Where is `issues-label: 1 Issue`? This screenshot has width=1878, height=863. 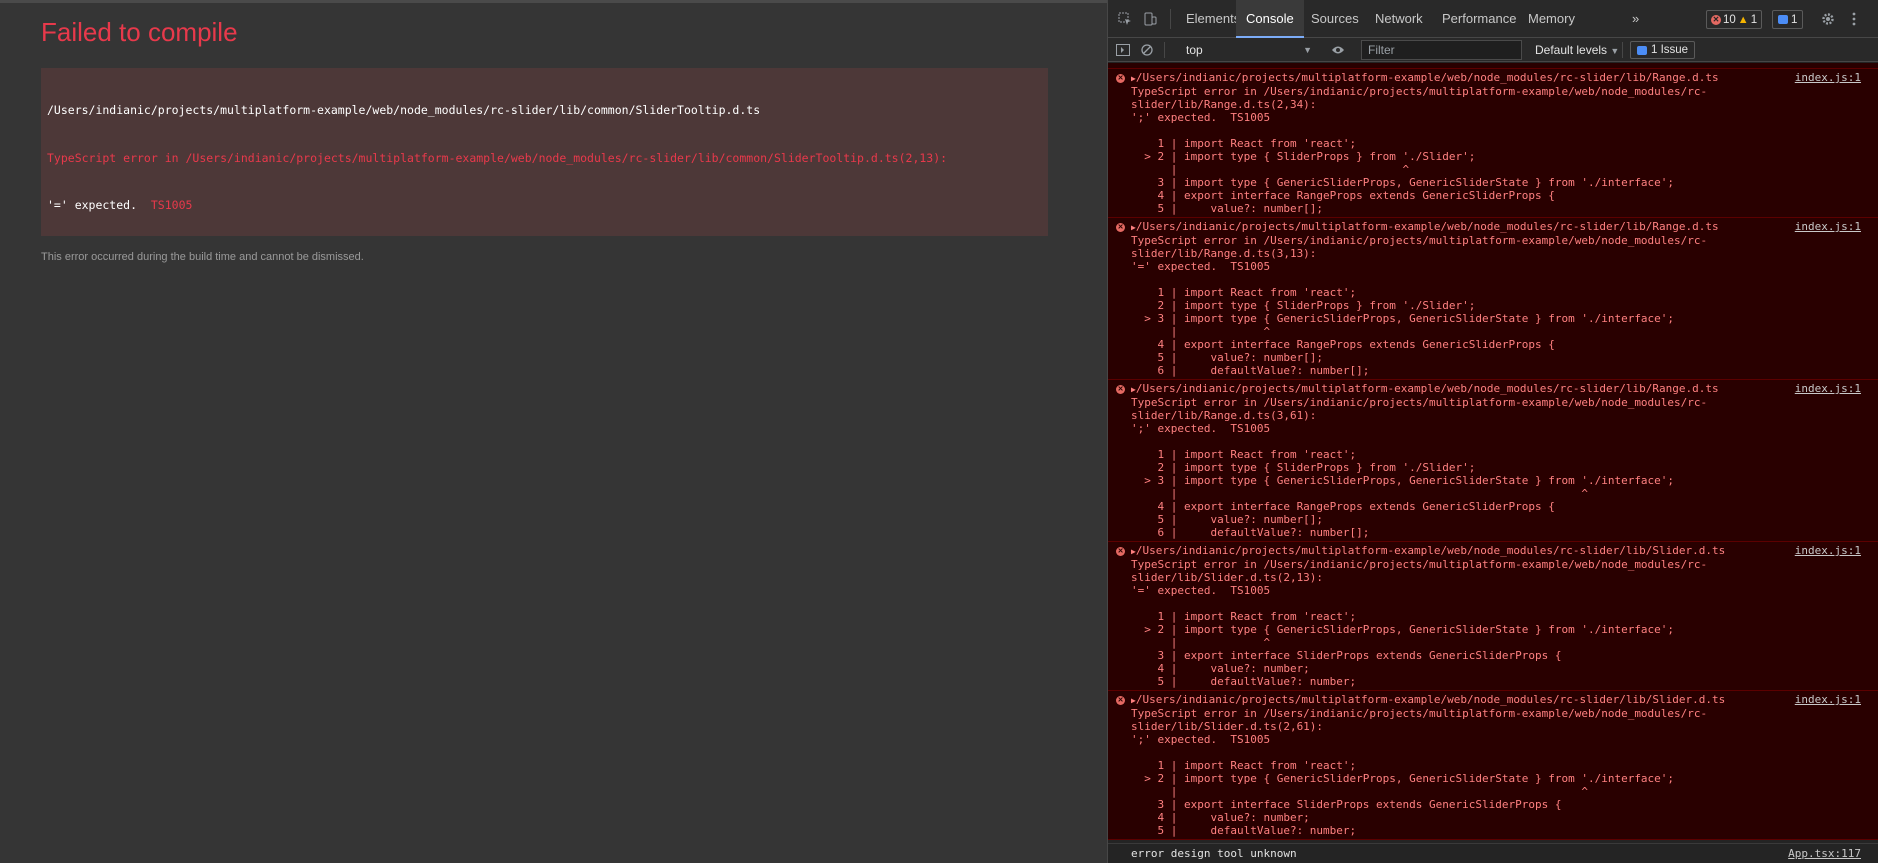 issues-label: 1 Issue is located at coordinates (1670, 50).